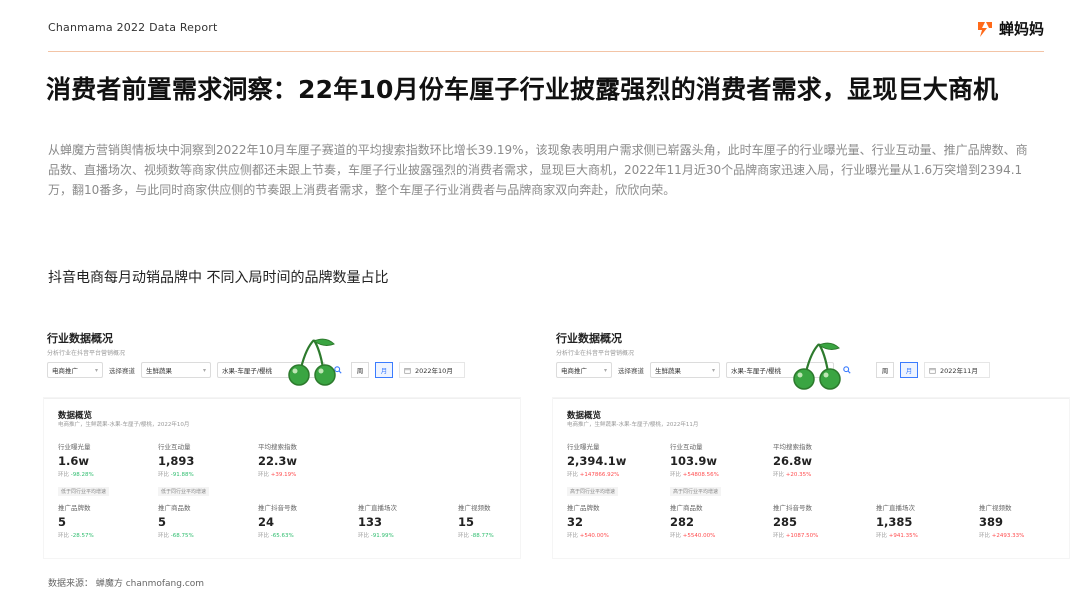 This screenshot has height=608, width=1080. Describe the element at coordinates (176, 521) in the screenshot. I see `metric-products: 推广商品数 5 环比 -68.75%` at that location.